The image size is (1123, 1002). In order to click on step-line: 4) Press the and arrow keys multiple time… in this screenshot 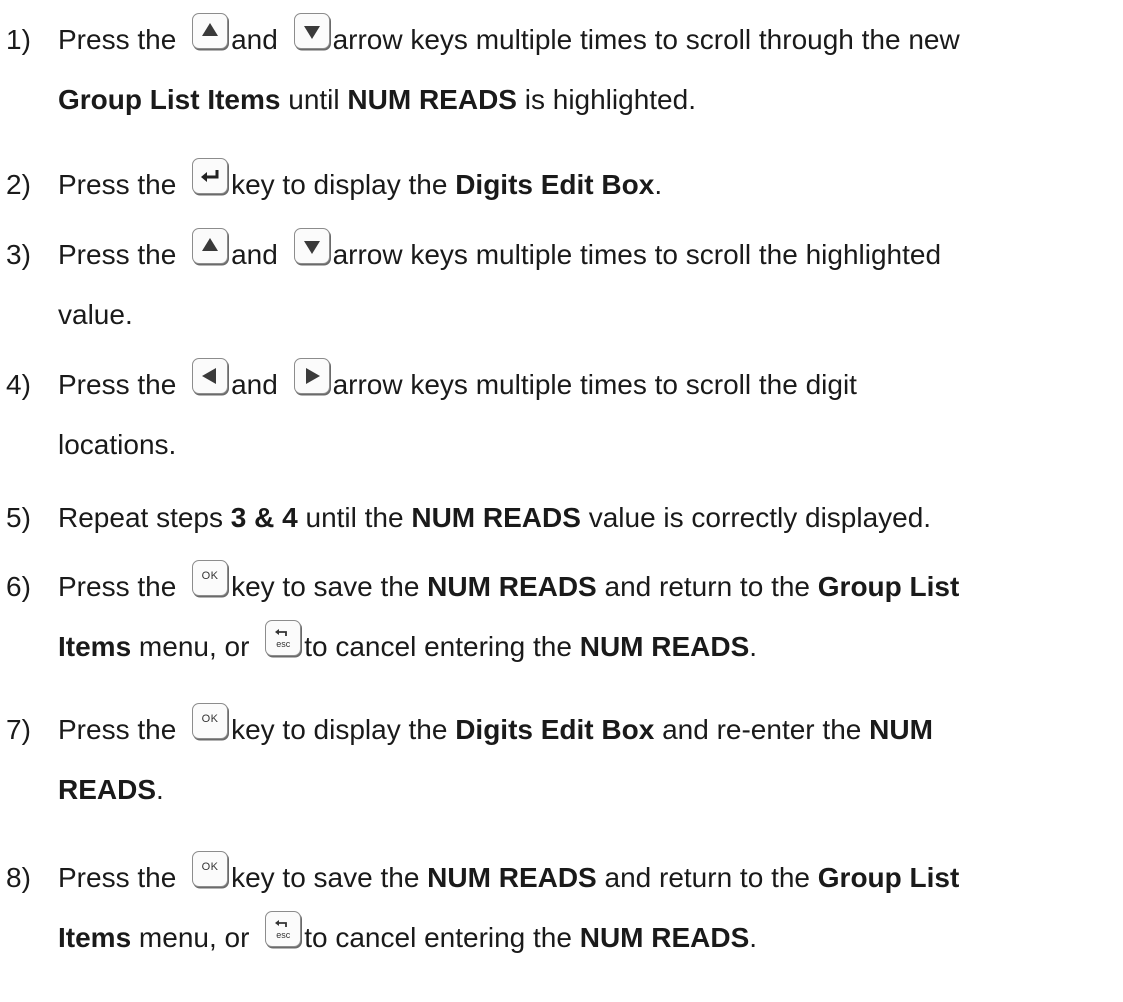, I will do `click(431, 385)`.